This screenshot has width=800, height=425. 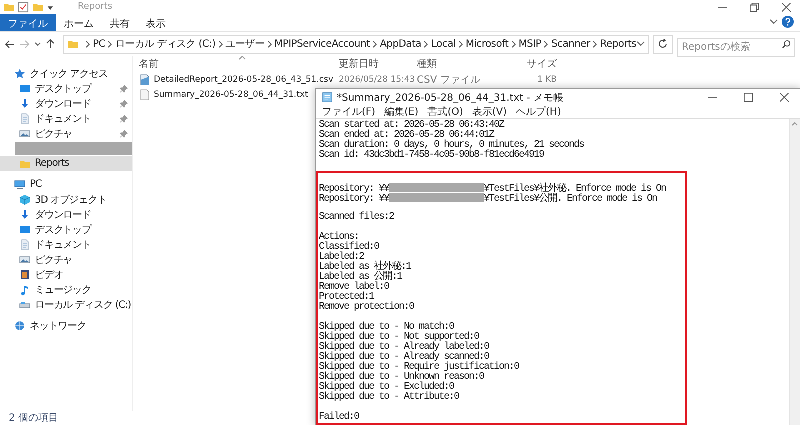 I want to click on file-name: DetailedReport_2026-05-28_06_43_51.csv, so click(x=244, y=79).